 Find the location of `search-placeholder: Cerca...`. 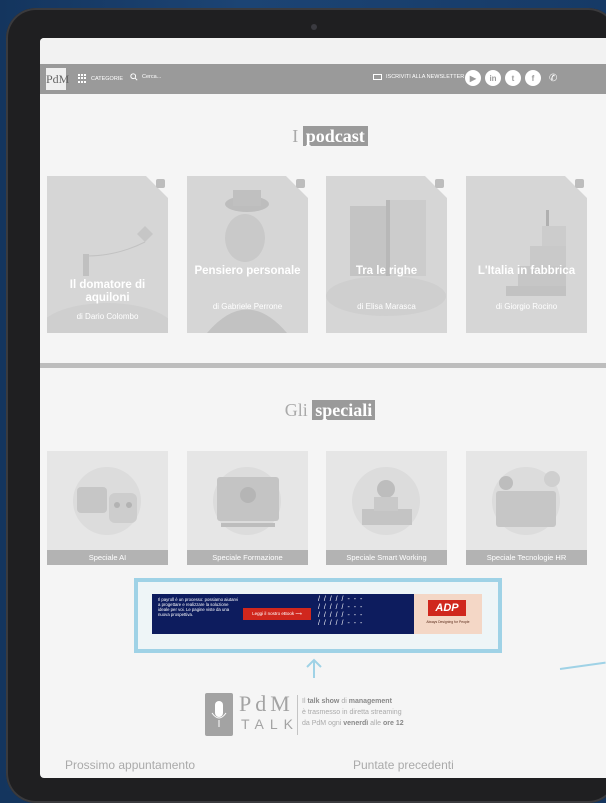

search-placeholder: Cerca... is located at coordinates (152, 77).